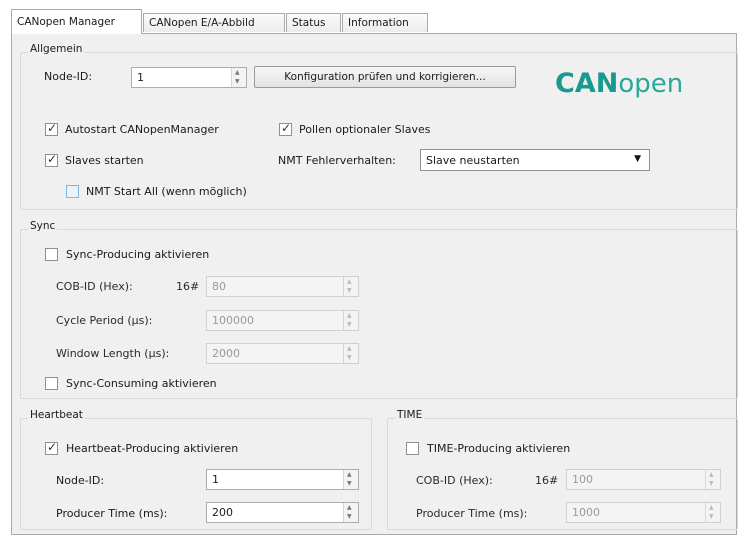  What do you see at coordinates (189, 77) in the screenshot?
I see `node-id-spinner: 1 ▲ ▼` at bounding box center [189, 77].